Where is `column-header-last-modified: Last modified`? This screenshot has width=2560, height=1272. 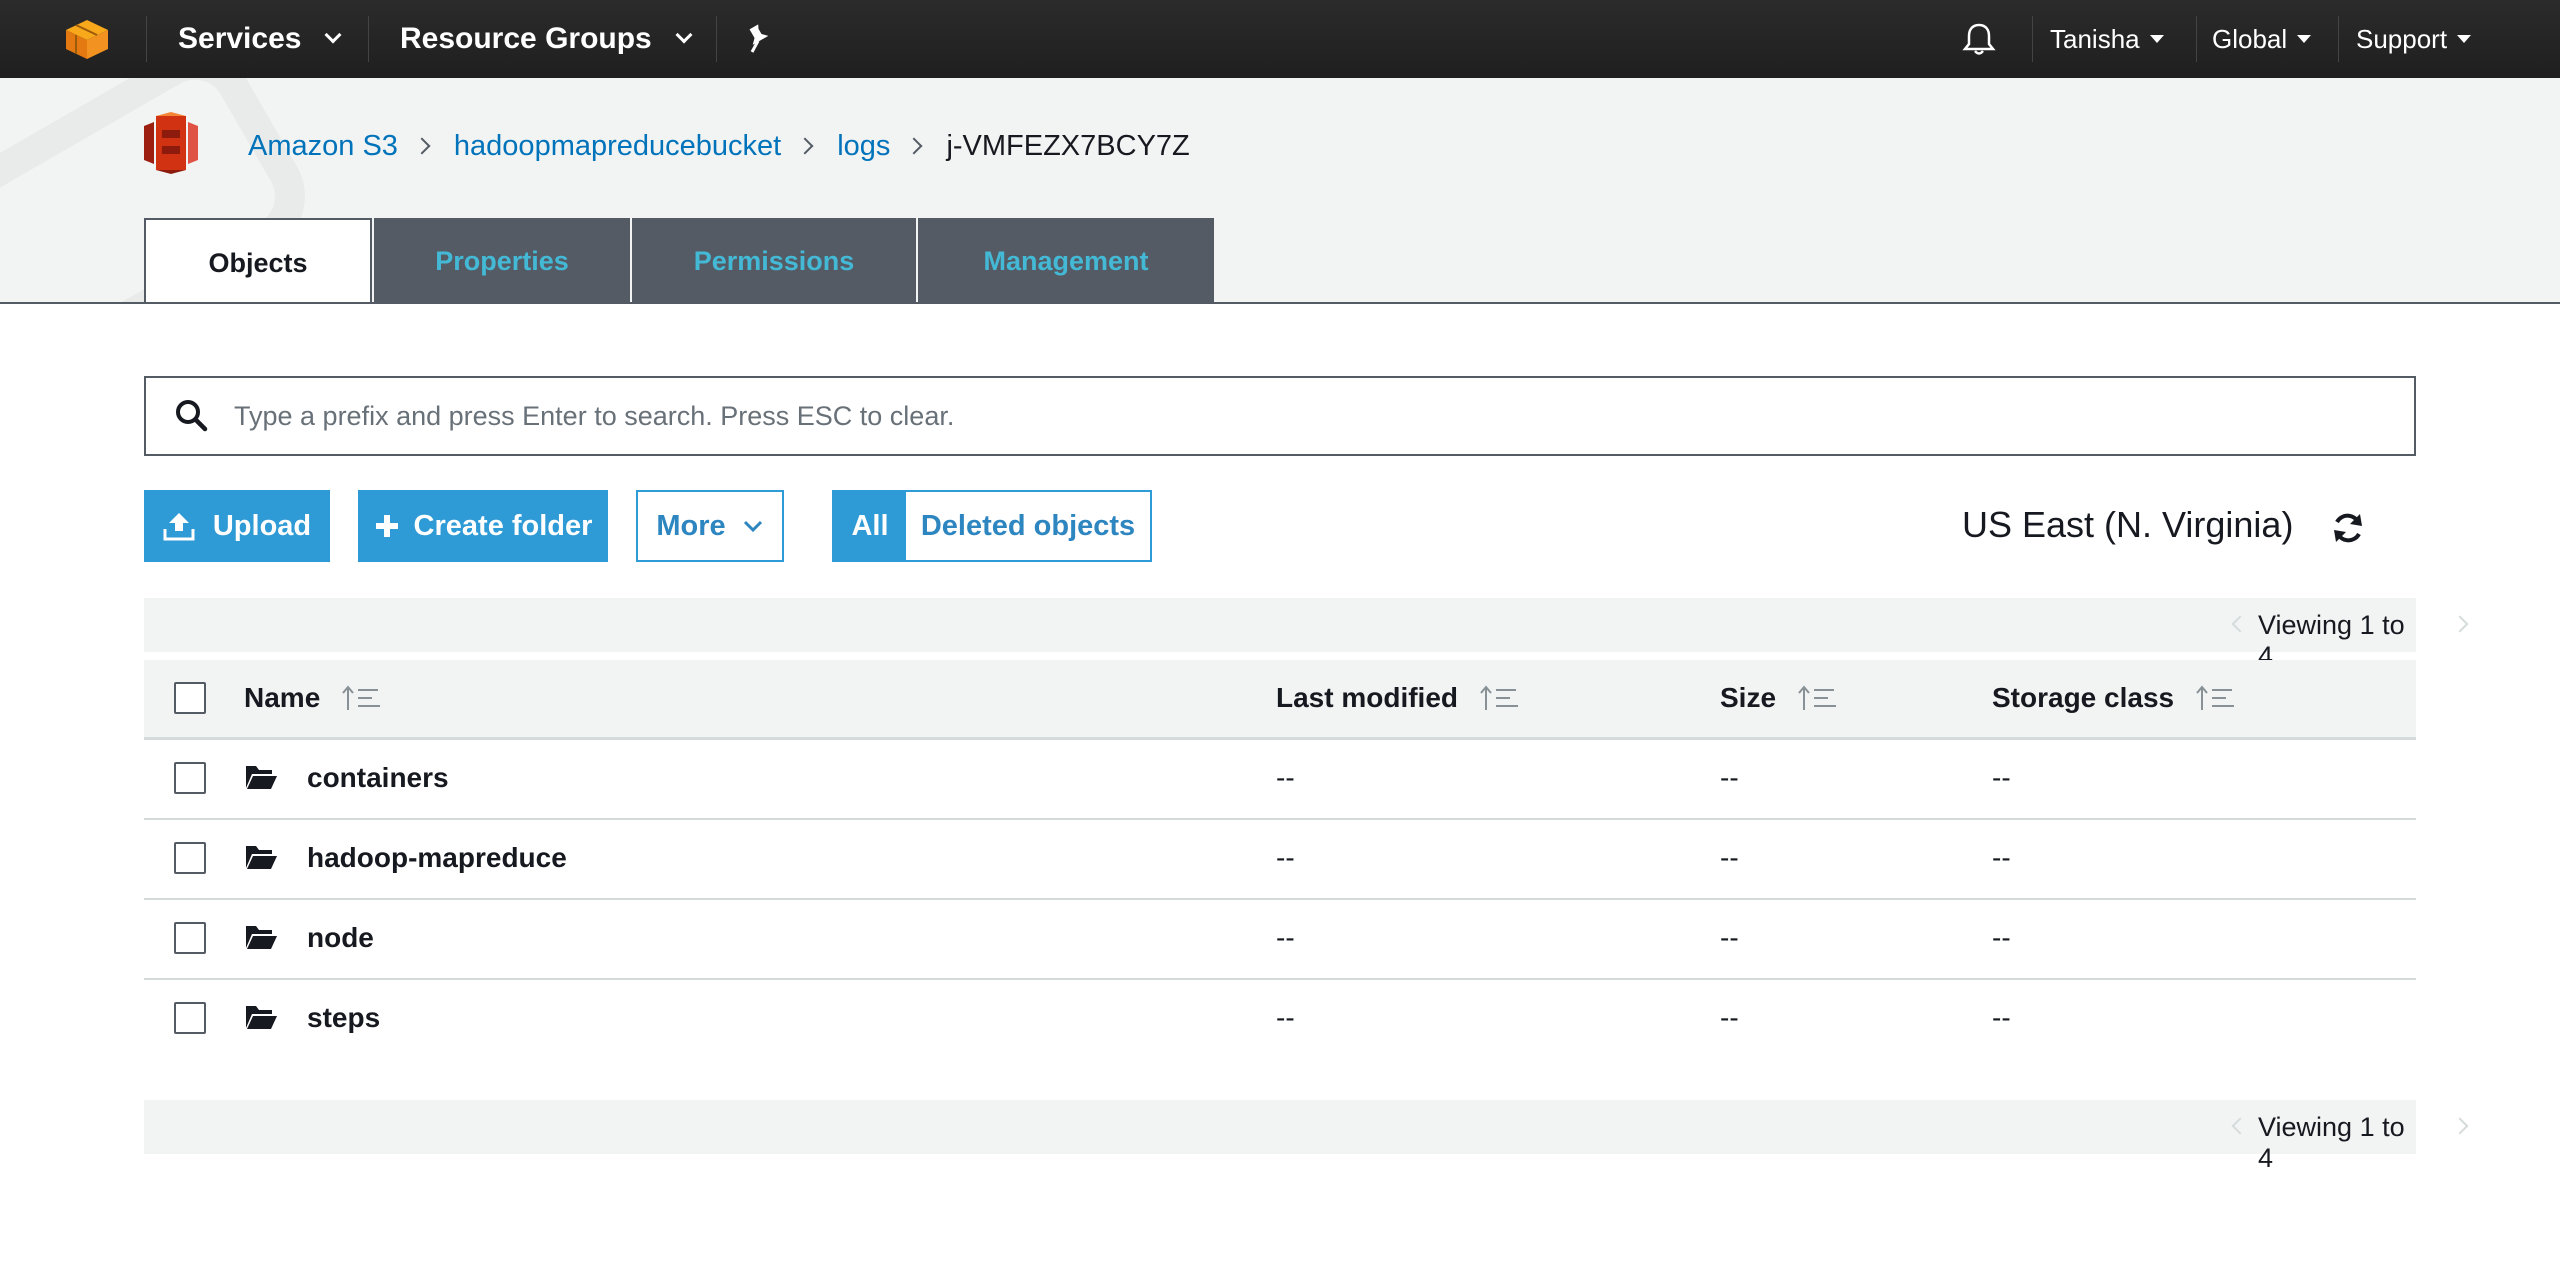
column-header-last-modified: Last modified is located at coordinates (1398, 698).